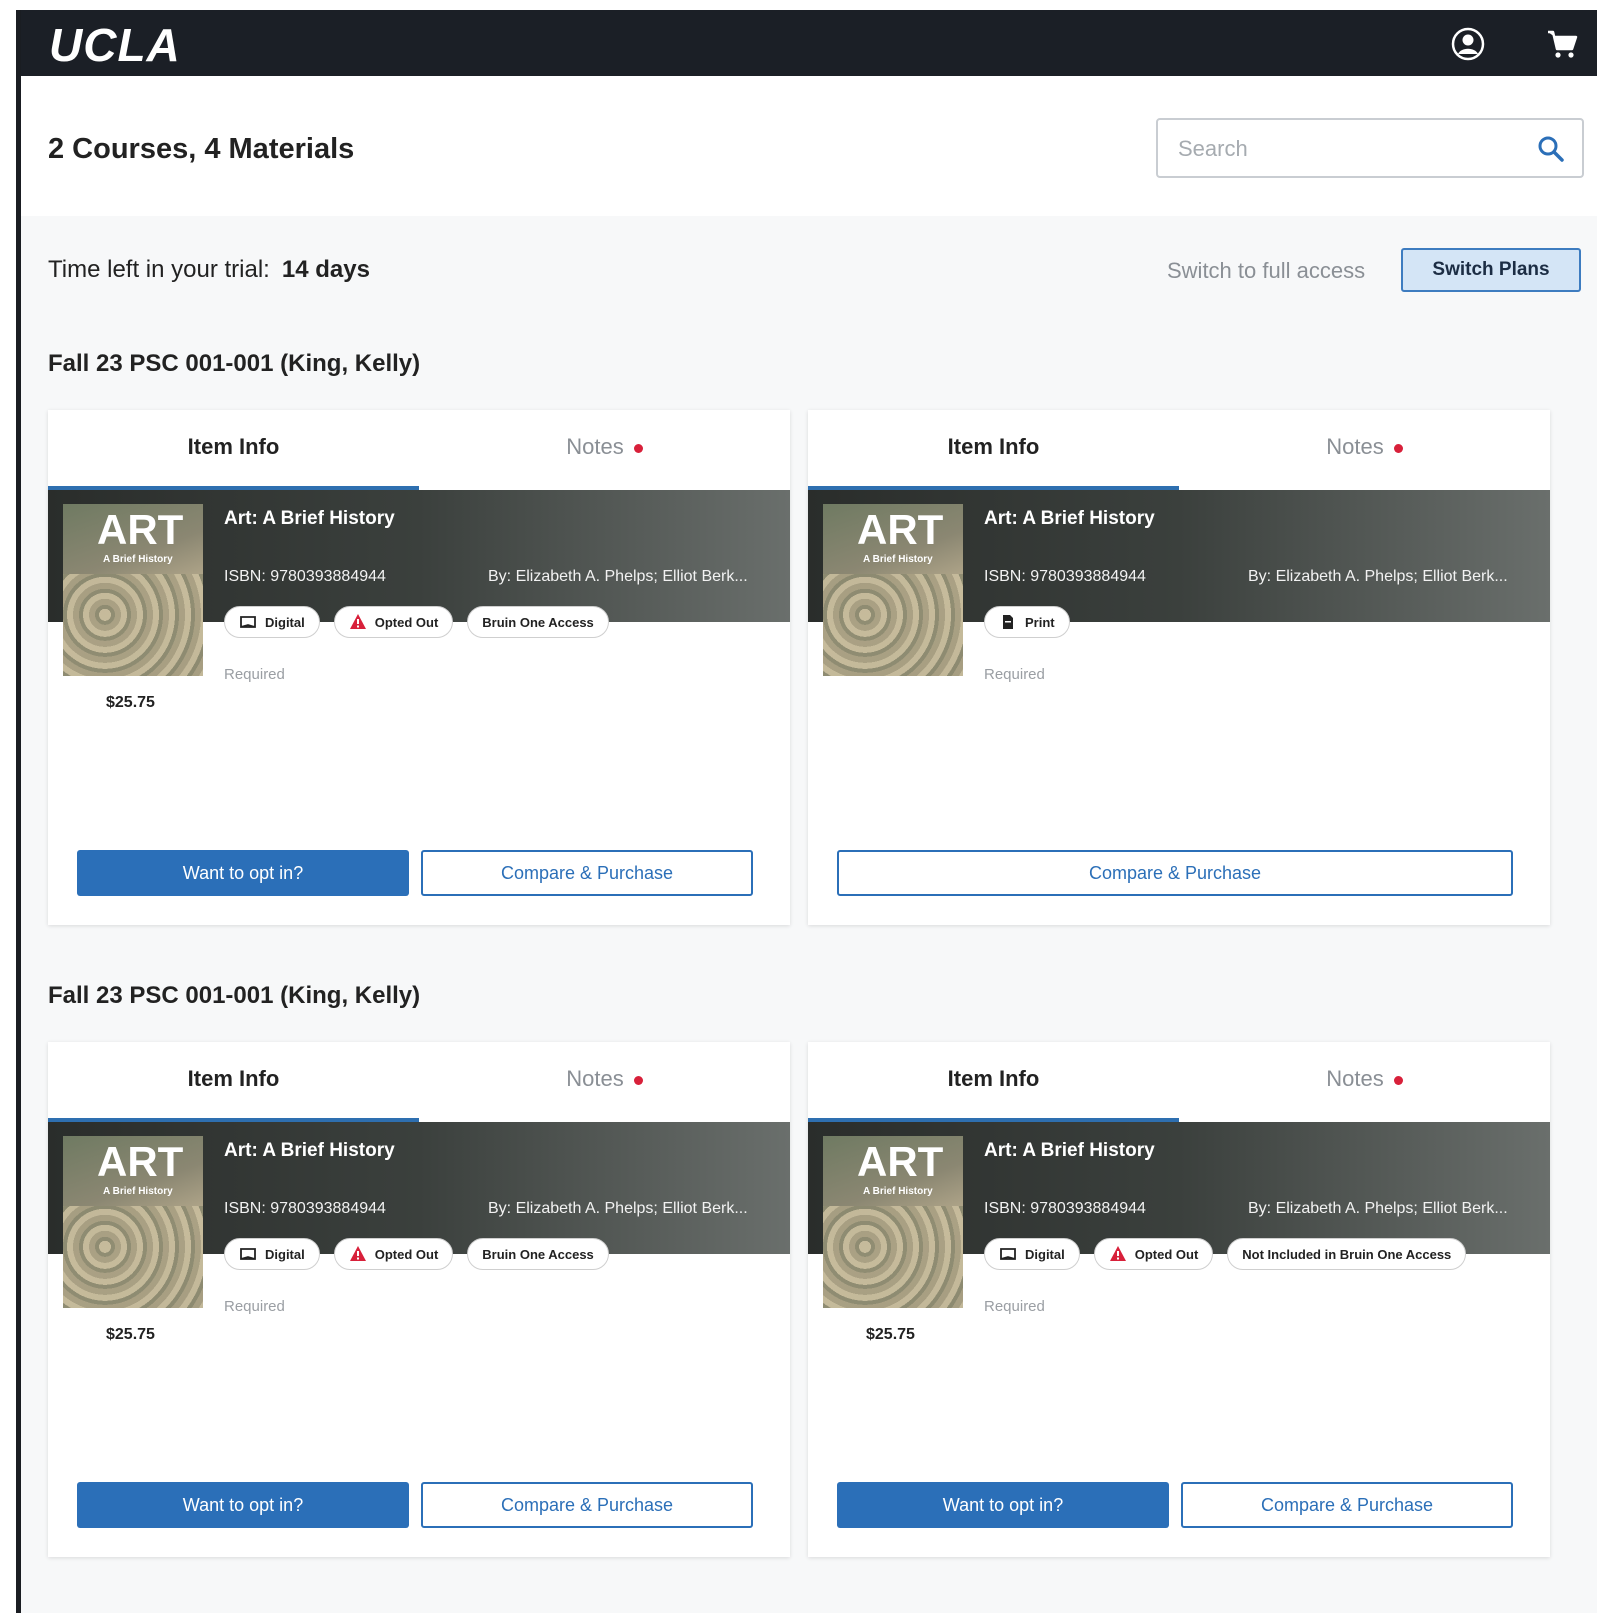  I want to click on switch-plans-button: Switch Plans, so click(1491, 270).